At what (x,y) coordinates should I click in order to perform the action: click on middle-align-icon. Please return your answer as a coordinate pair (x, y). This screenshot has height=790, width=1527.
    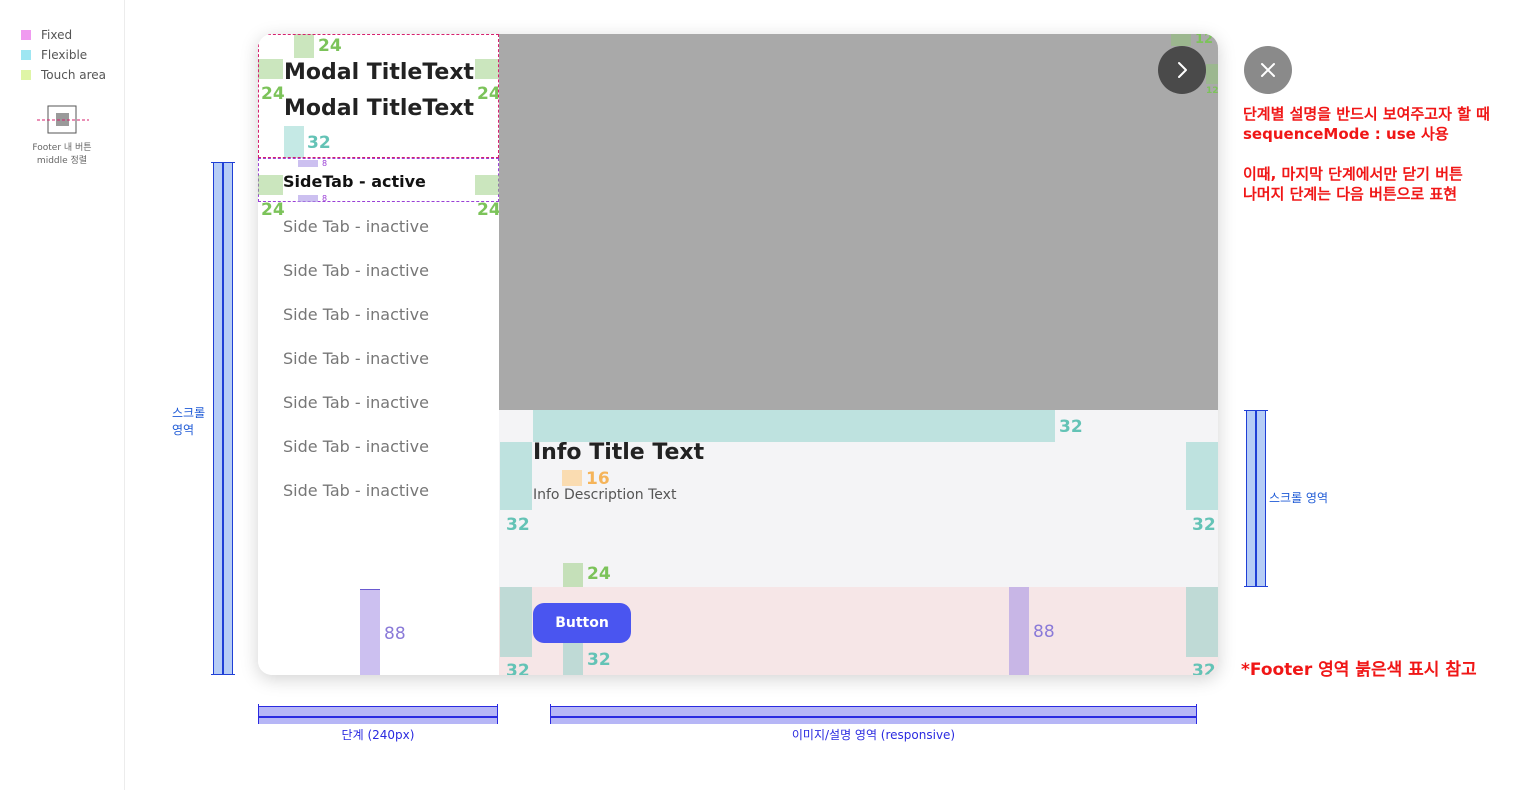
    Looking at the image, I should click on (63, 120).